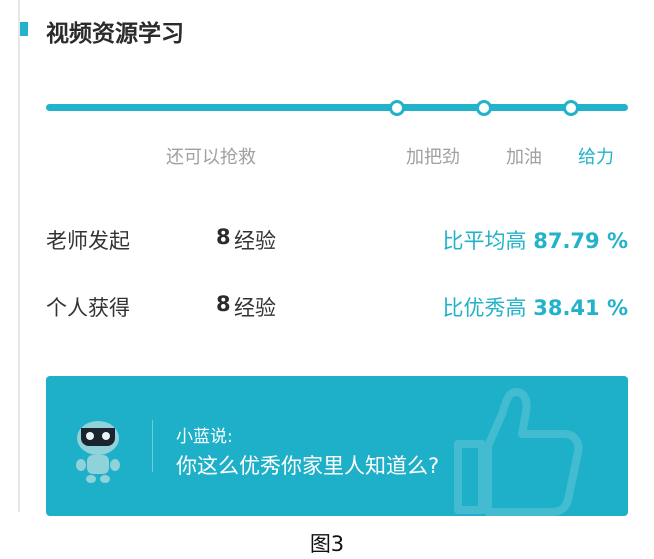 The image size is (654, 559). What do you see at coordinates (484, 308) in the screenshot?
I see `compare-text: 比优秀高` at bounding box center [484, 308].